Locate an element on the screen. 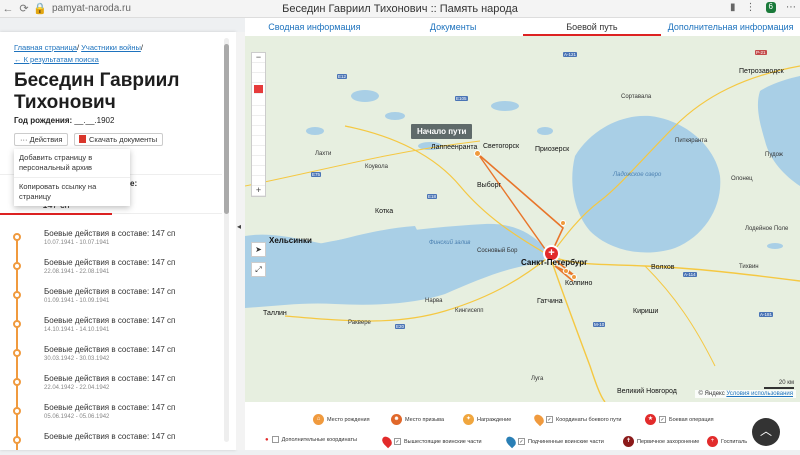 Image resolution: width=800 pixels, height=455 pixels. zoom-control: − + is located at coordinates (258, 124).